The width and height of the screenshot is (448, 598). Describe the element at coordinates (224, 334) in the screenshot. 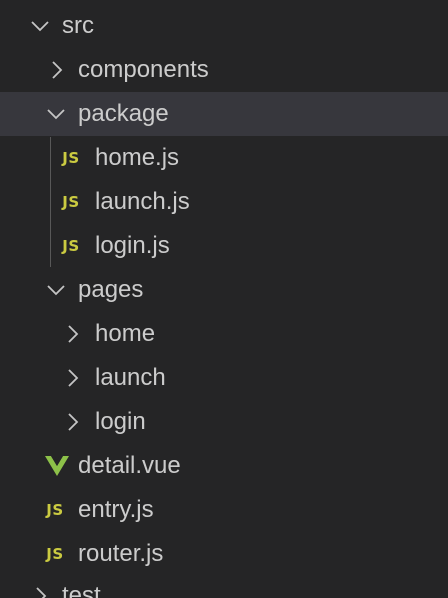

I see `folder-pages-home: home` at that location.